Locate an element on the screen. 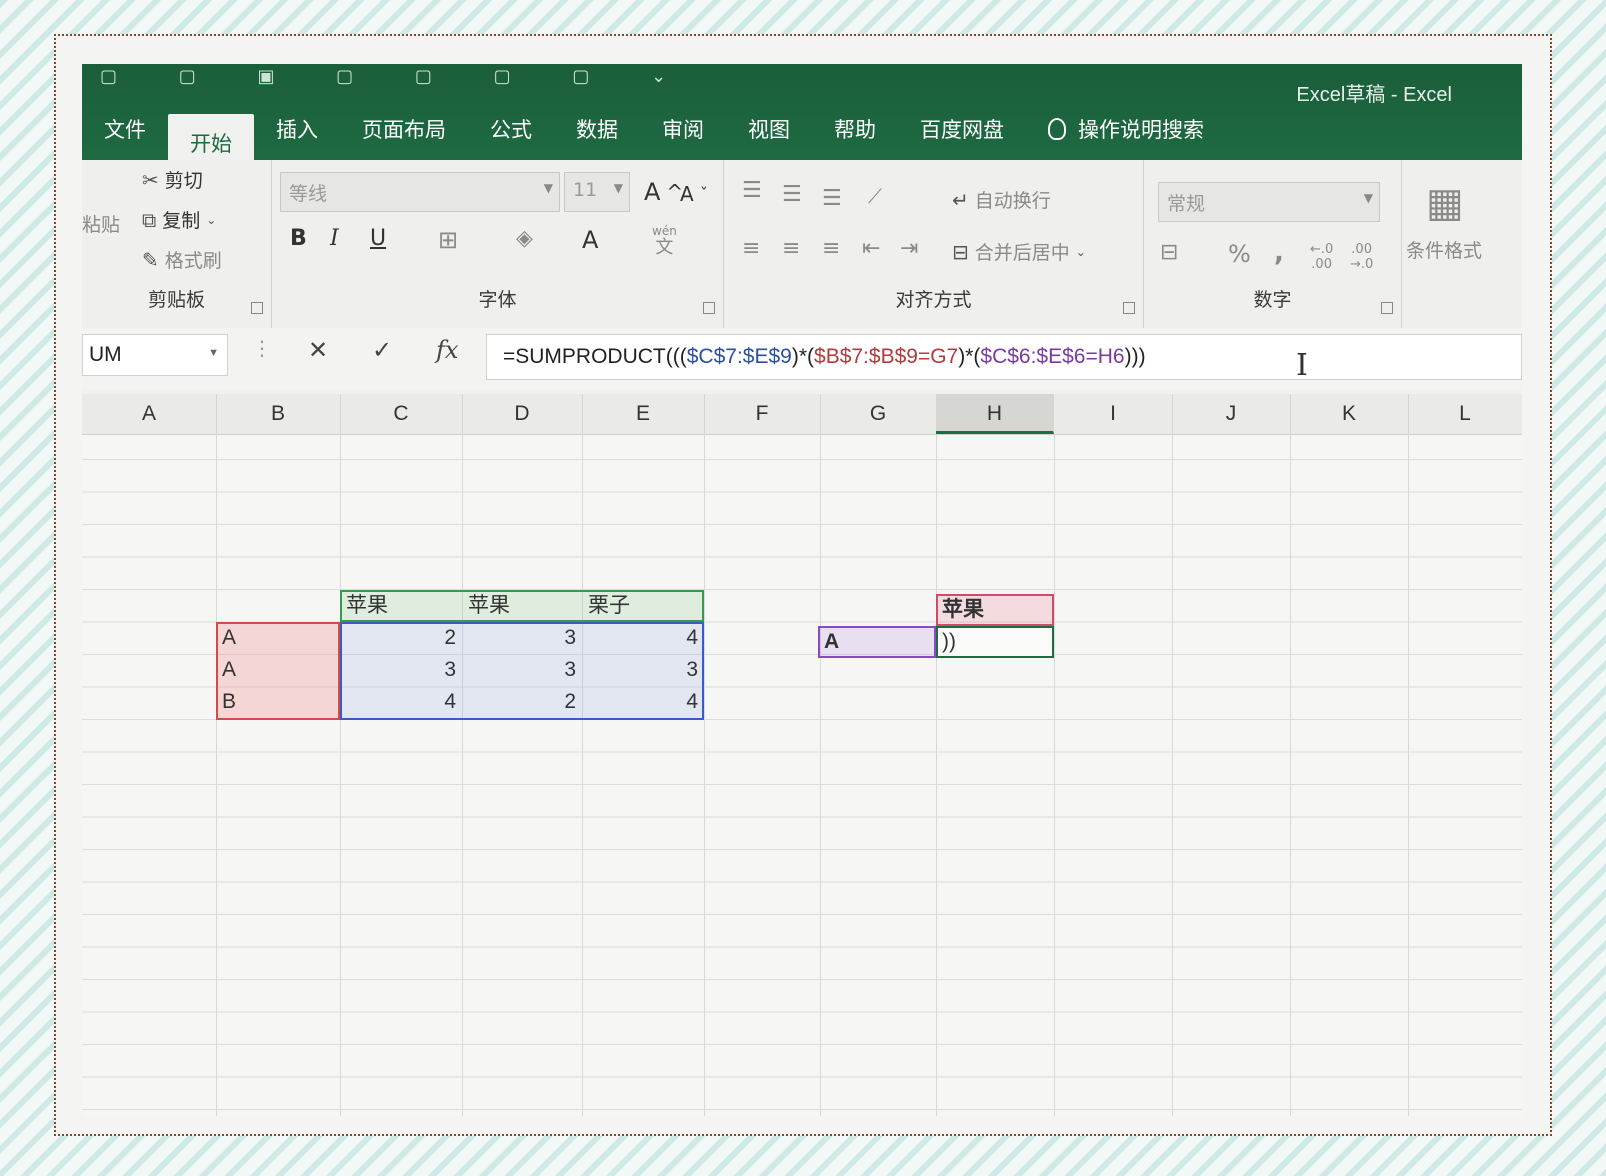 This screenshot has width=1606, height=1176. borders-button: ⊞ is located at coordinates (448, 240).